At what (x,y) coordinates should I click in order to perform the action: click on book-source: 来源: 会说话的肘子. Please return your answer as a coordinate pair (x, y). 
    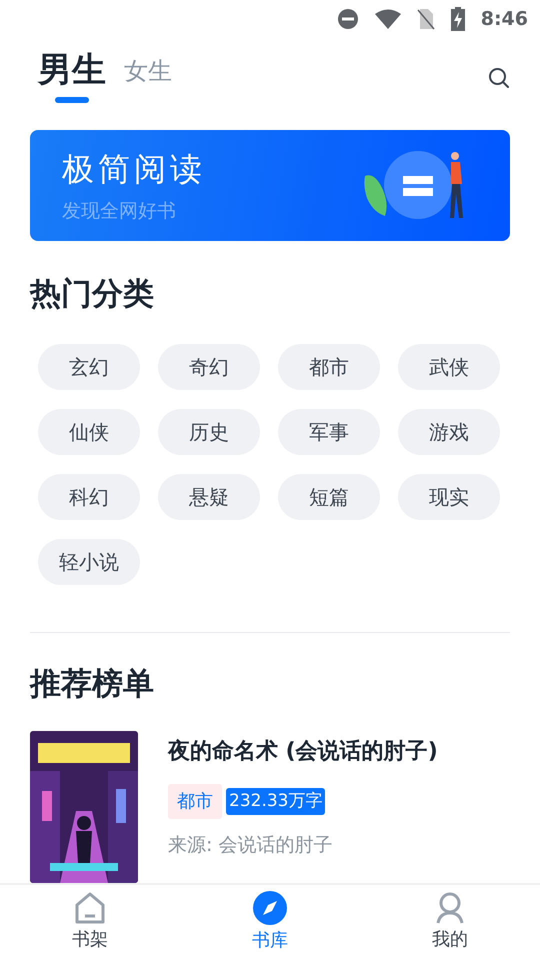
    Looking at the image, I should click on (251, 845).